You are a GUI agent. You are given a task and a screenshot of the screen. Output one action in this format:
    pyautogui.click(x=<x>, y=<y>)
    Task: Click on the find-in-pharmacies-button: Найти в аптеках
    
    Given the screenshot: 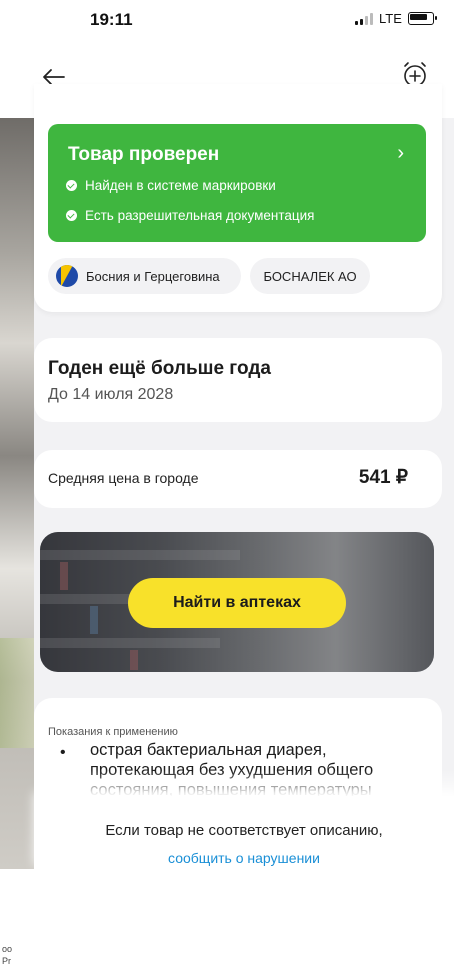 What is the action you would take?
    pyautogui.click(x=237, y=603)
    